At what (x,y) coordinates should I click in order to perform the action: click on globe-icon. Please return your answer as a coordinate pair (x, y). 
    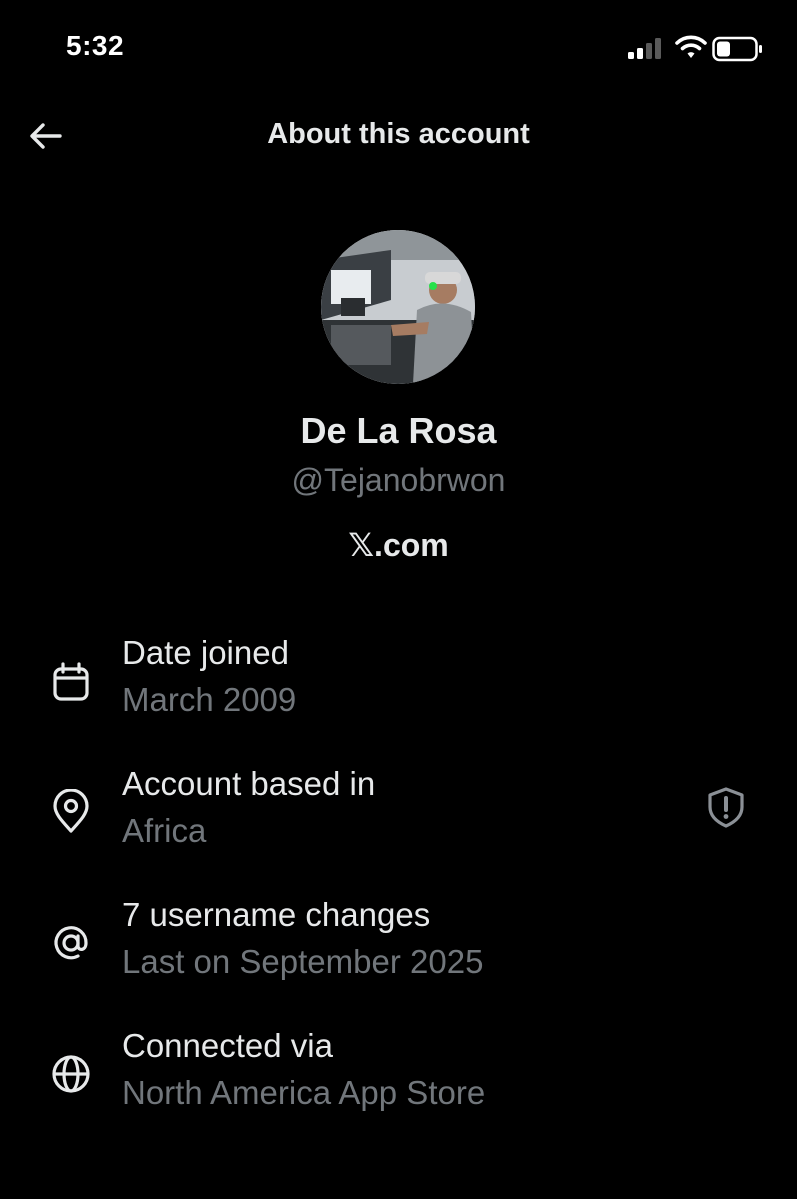
    Looking at the image, I should click on (71, 1074).